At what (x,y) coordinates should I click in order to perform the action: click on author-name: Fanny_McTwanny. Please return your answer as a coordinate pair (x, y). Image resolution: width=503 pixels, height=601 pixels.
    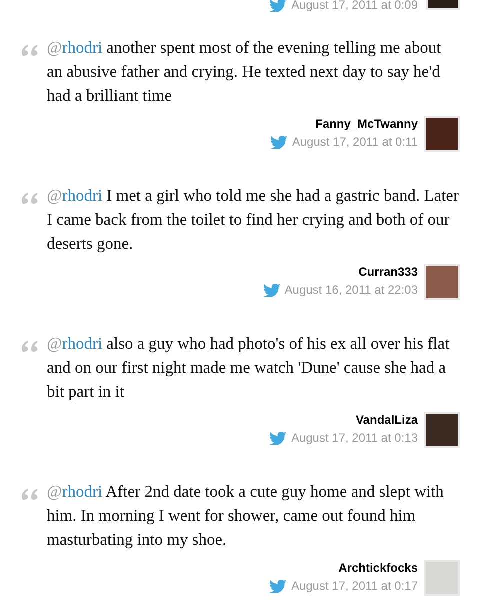
    Looking at the image, I should click on (367, 124).